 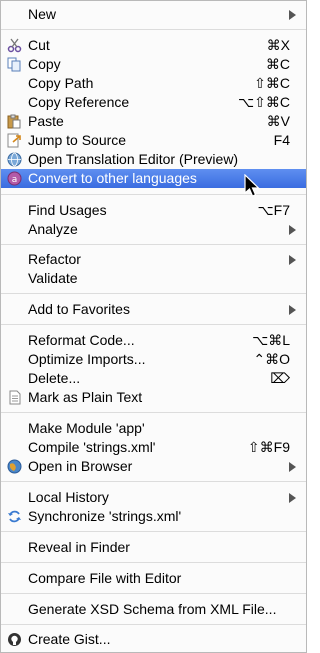 I want to click on menu-item-delete: Delete... ⌦, so click(x=153, y=378).